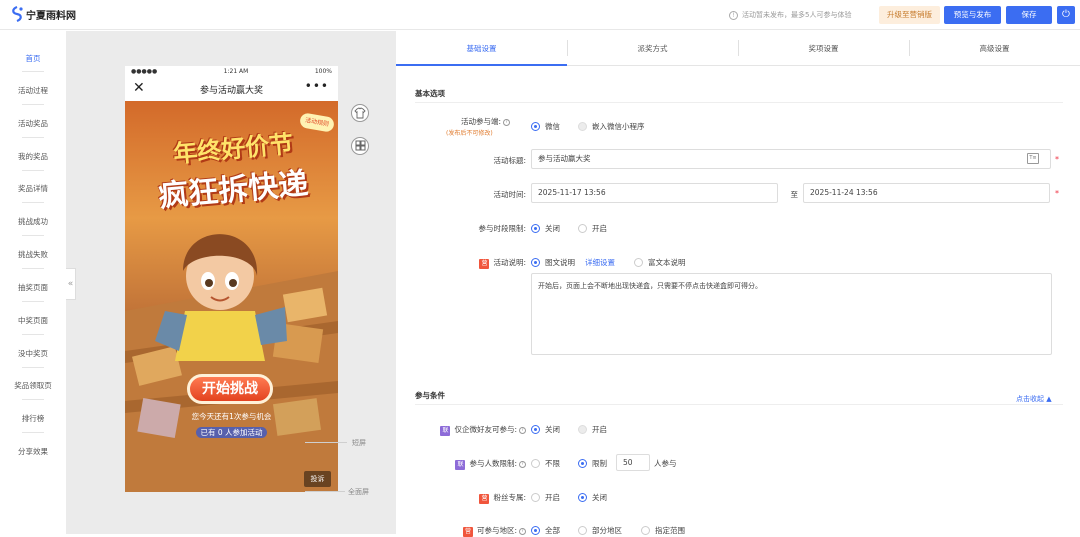 This screenshot has height=537, width=1080. What do you see at coordinates (317, 479) in the screenshot?
I see `complain-button: 投诉` at bounding box center [317, 479].